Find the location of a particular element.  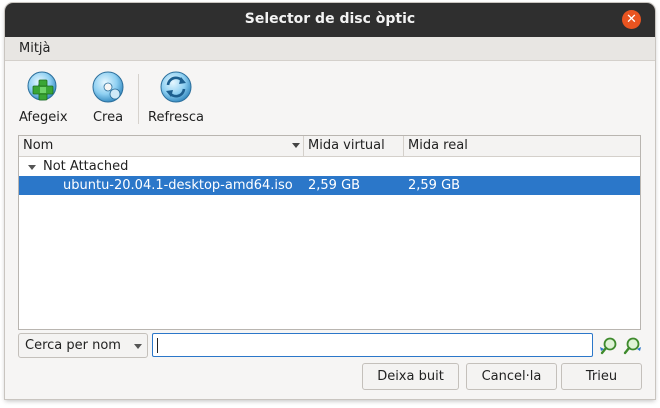

search-mode-select: Cerca per nom is located at coordinates (83, 345).